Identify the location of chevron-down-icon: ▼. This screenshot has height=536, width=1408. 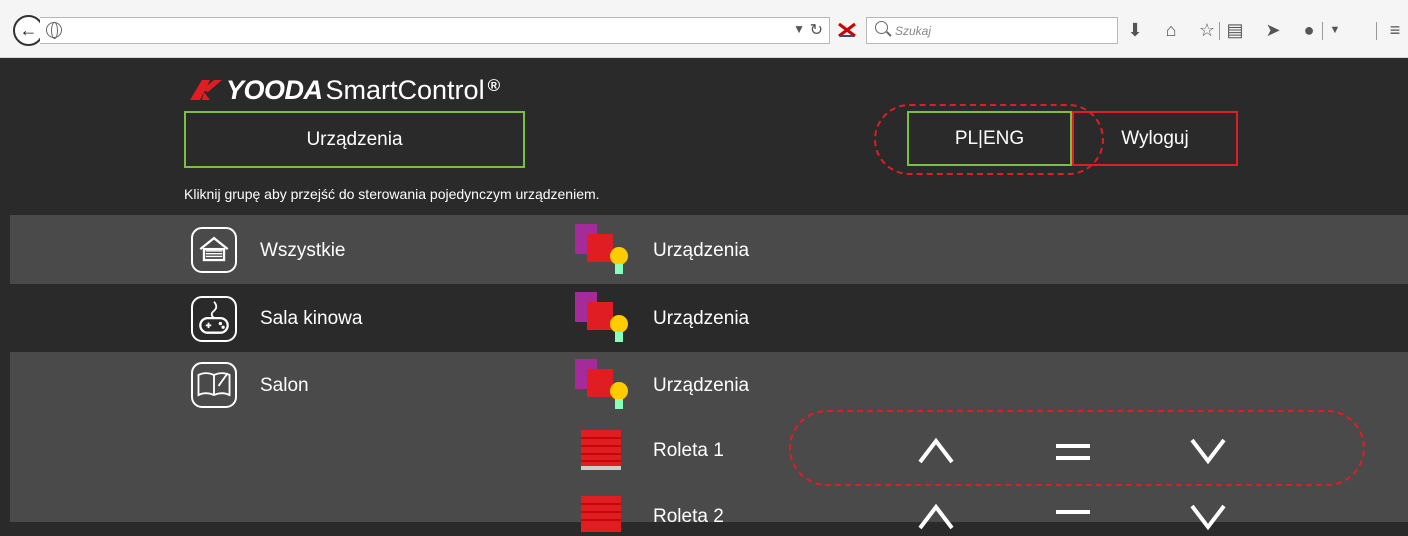
(1335, 30).